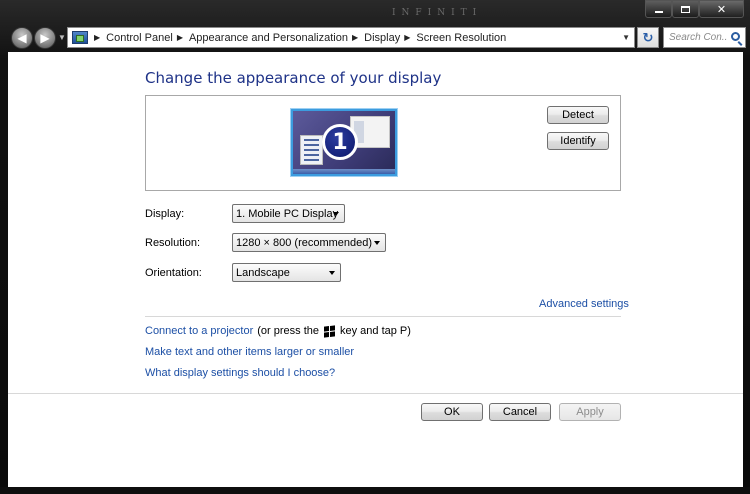 The height and width of the screenshot is (494, 750). What do you see at coordinates (461, 38) in the screenshot?
I see `breadcrumb-screen-resolution: Screen Resolution` at bounding box center [461, 38].